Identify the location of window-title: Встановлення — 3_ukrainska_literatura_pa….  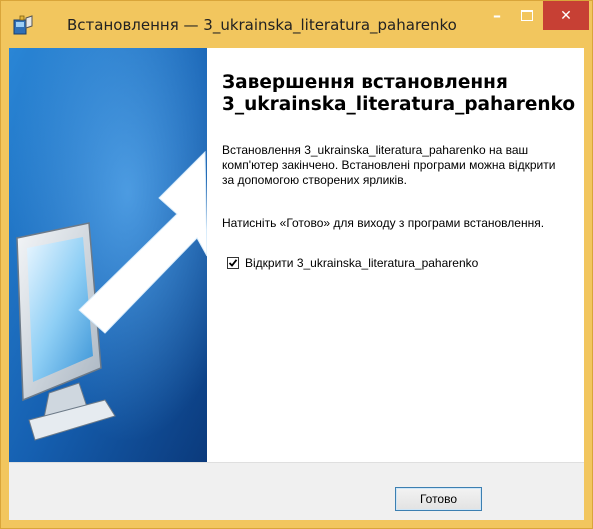
(262, 25).